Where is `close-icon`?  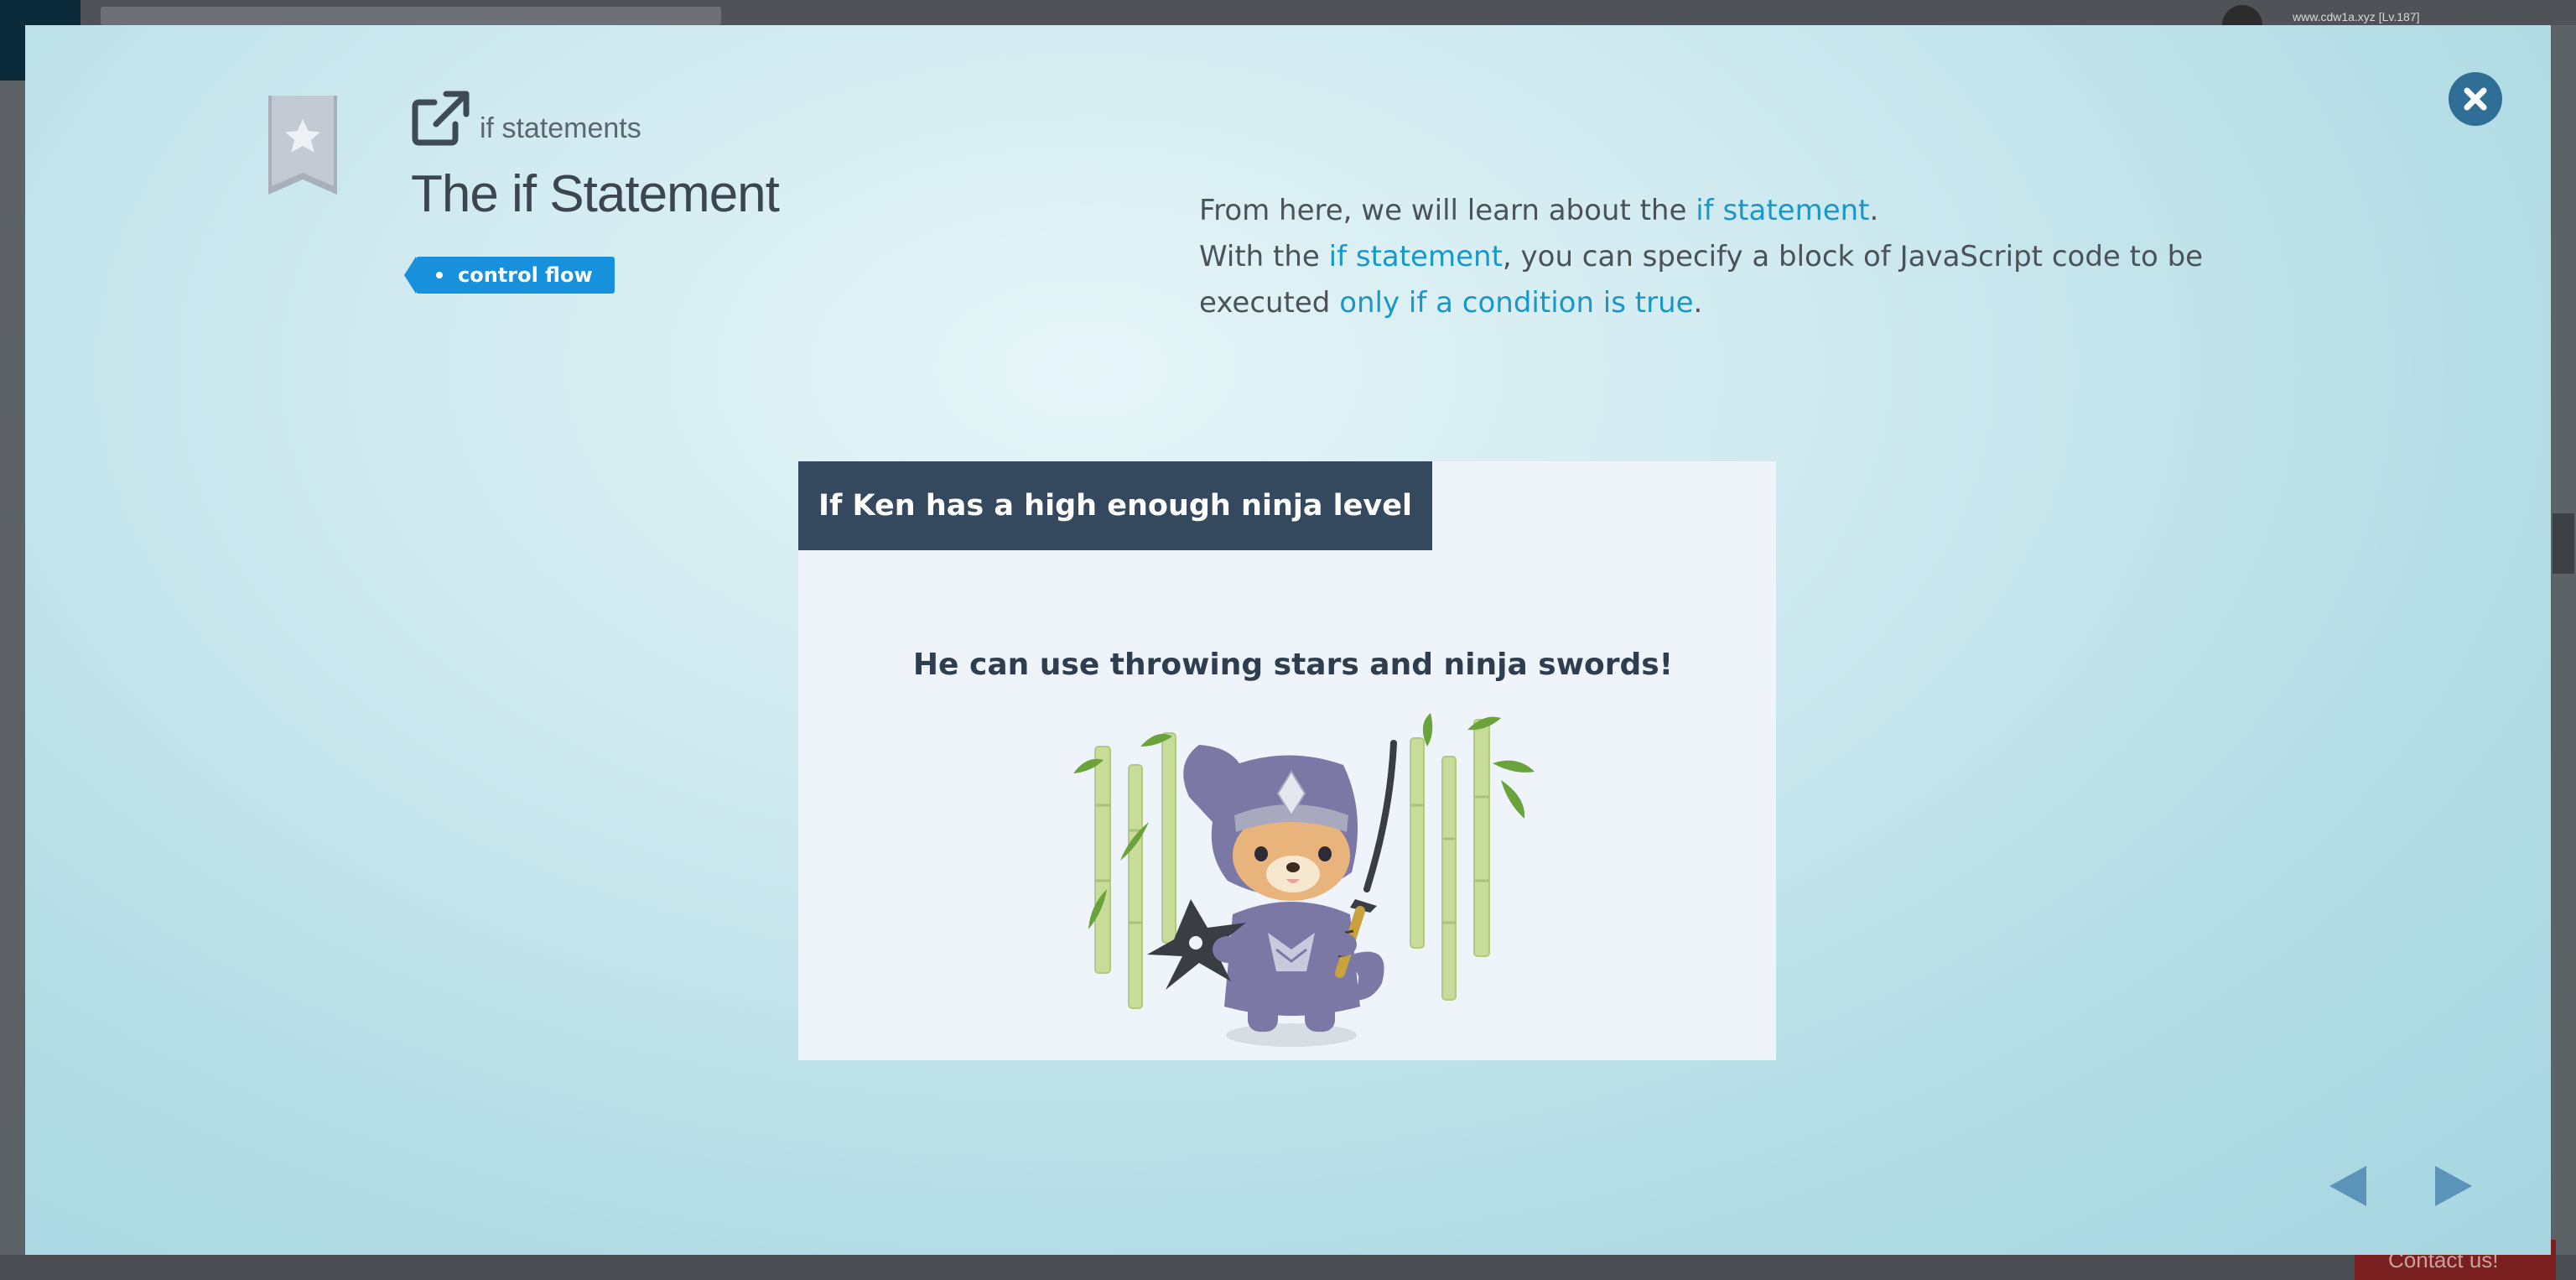 close-icon is located at coordinates (2475, 99).